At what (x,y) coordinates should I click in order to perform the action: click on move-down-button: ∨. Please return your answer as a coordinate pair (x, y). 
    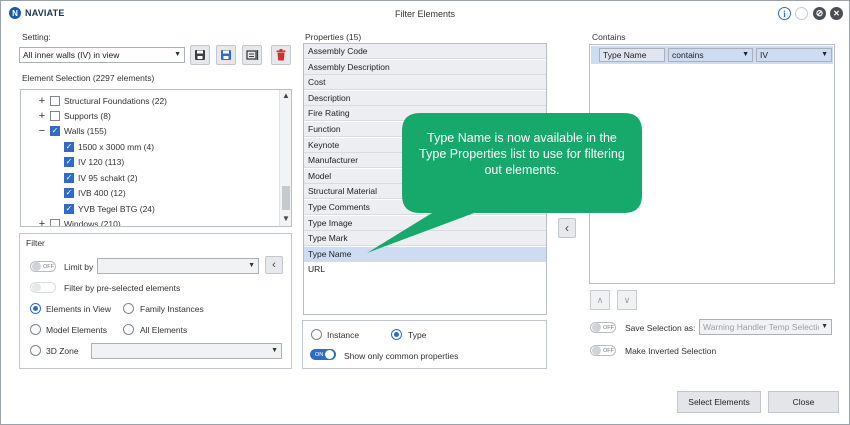
    Looking at the image, I should click on (627, 300).